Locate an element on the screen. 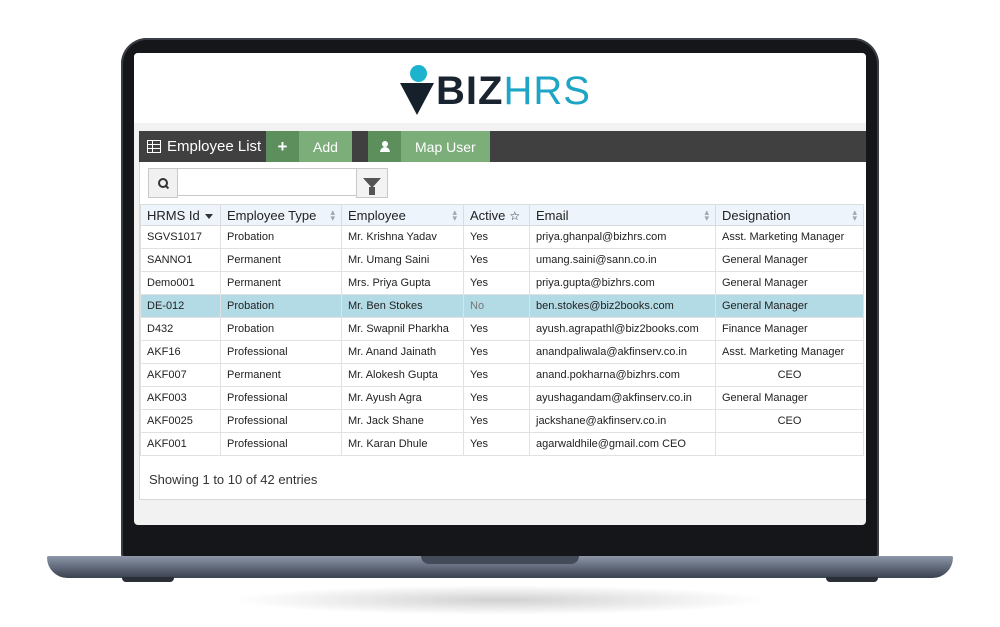  logo-text-biz: BIZ is located at coordinates (470, 90).